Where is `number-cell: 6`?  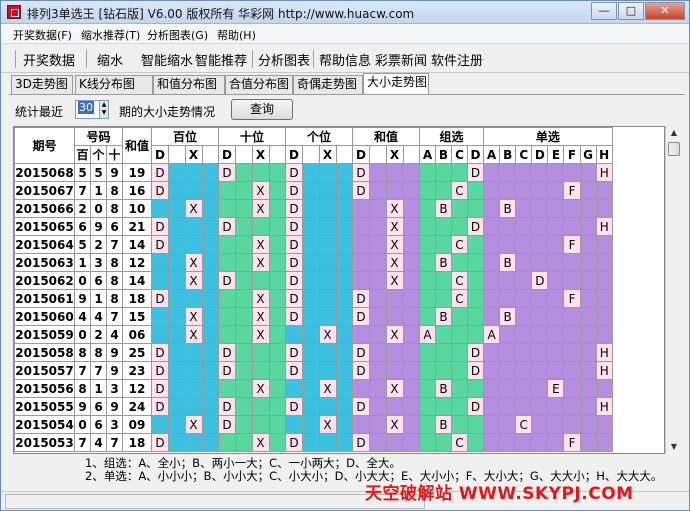 number-cell: 6 is located at coordinates (82, 226).